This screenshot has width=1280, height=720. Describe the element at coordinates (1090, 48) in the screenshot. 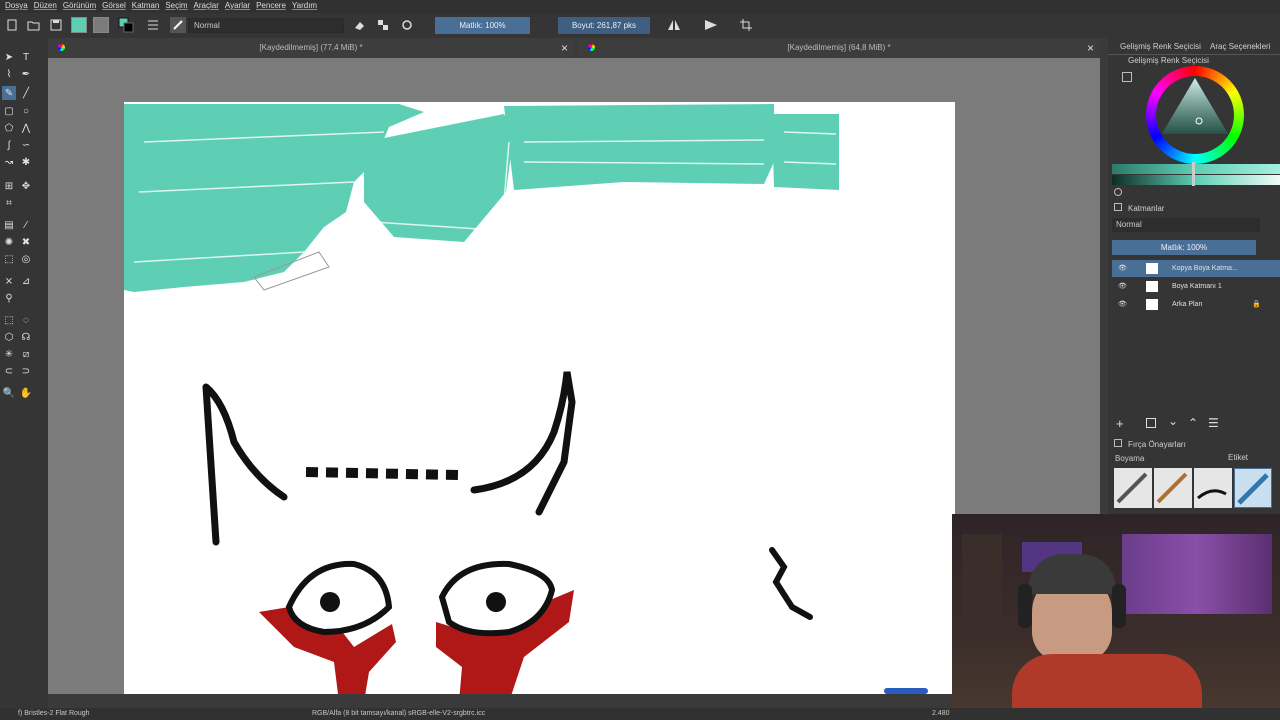

I see `close-tab-2-icon: ×` at that location.